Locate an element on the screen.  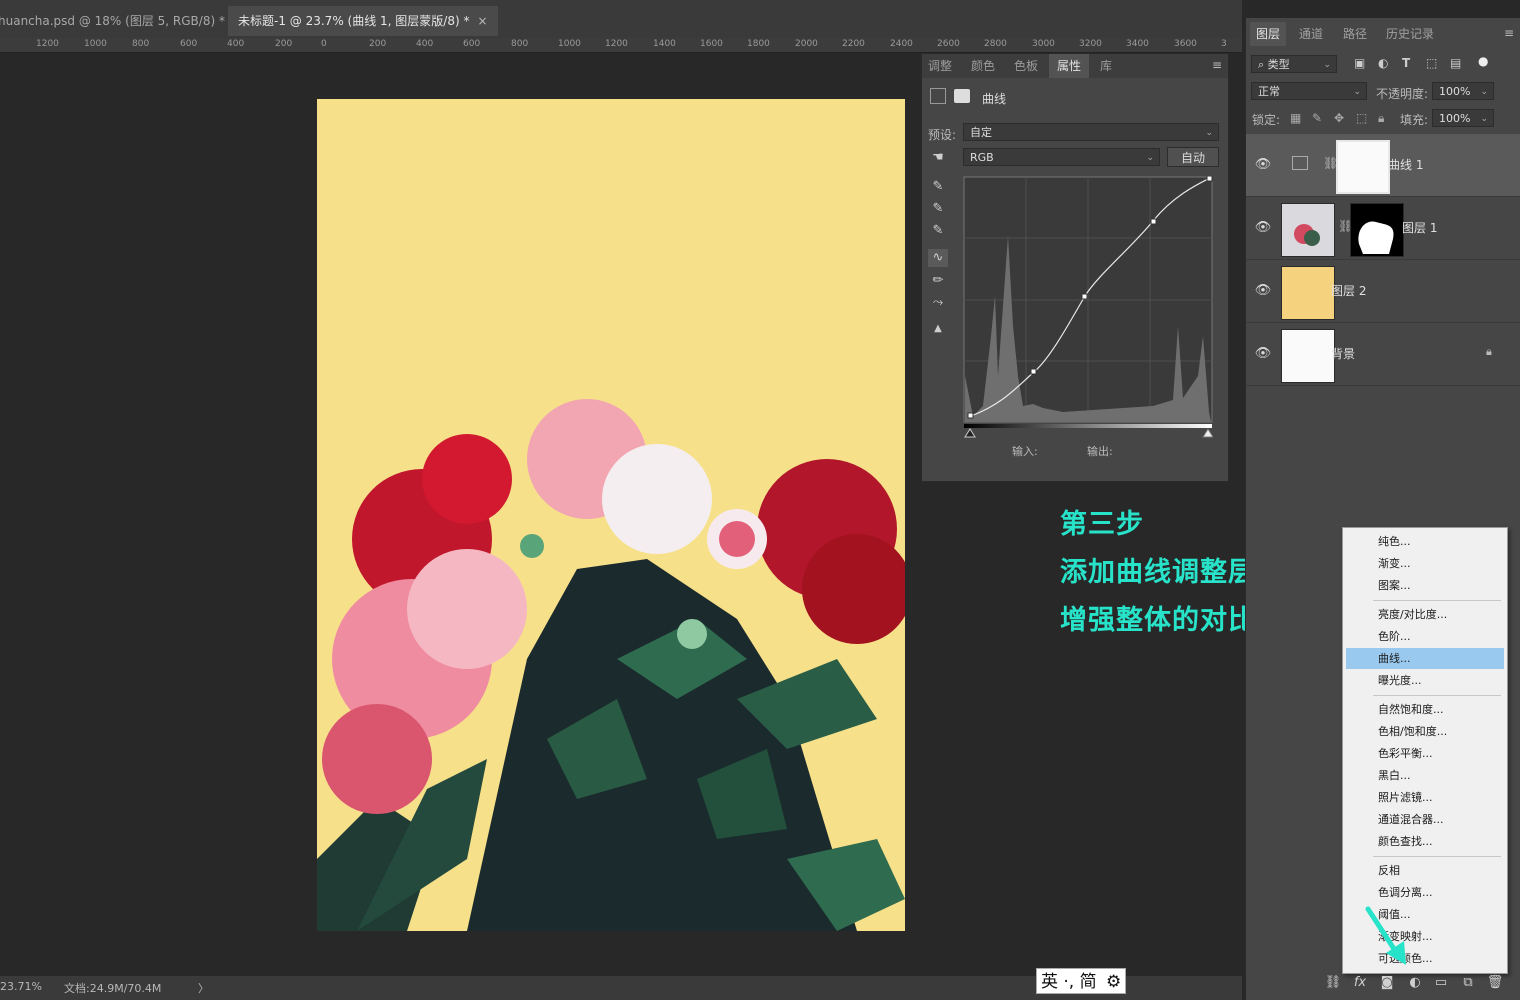
smart-object-filter-icon: ▤ is located at coordinates (1455, 63).